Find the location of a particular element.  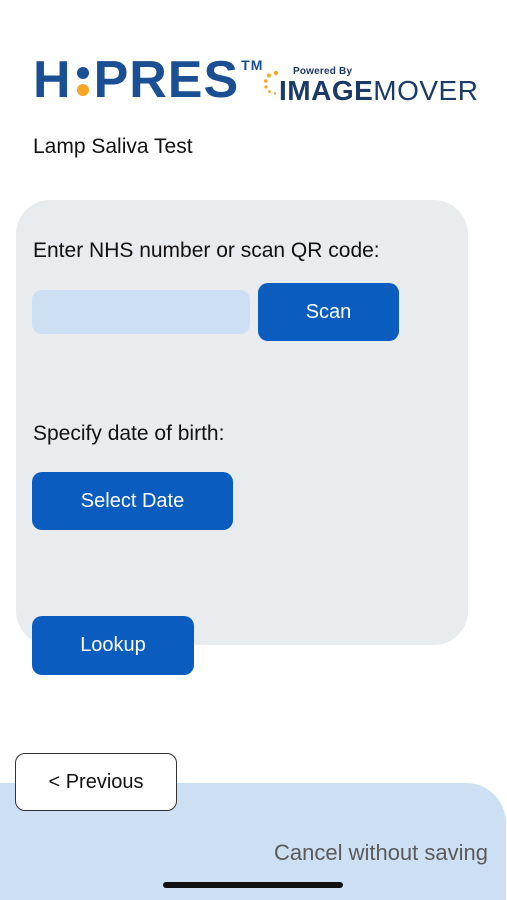

hipres-logo-colon is located at coordinates (83, 80).